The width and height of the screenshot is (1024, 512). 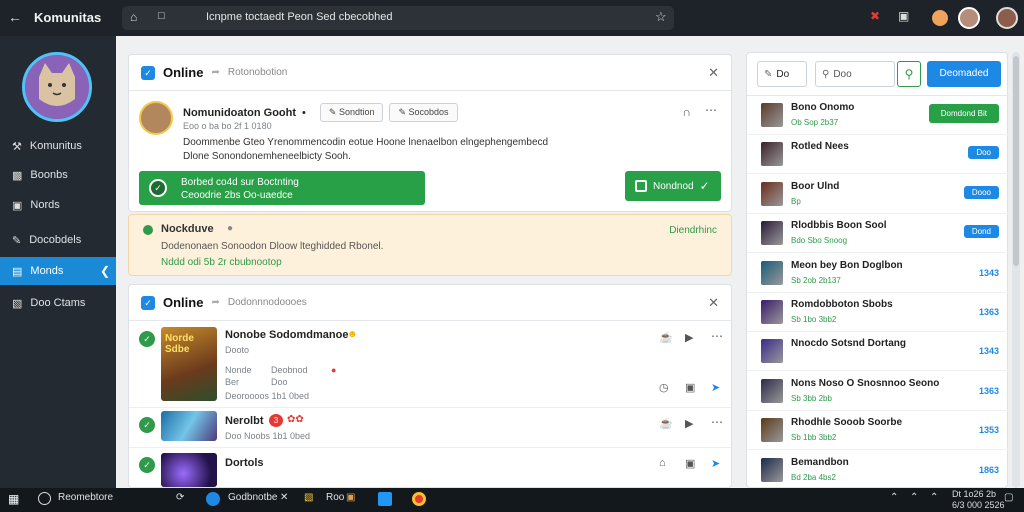 What do you see at coordinates (156, 118) in the screenshot?
I see `author-avatar` at bounding box center [156, 118].